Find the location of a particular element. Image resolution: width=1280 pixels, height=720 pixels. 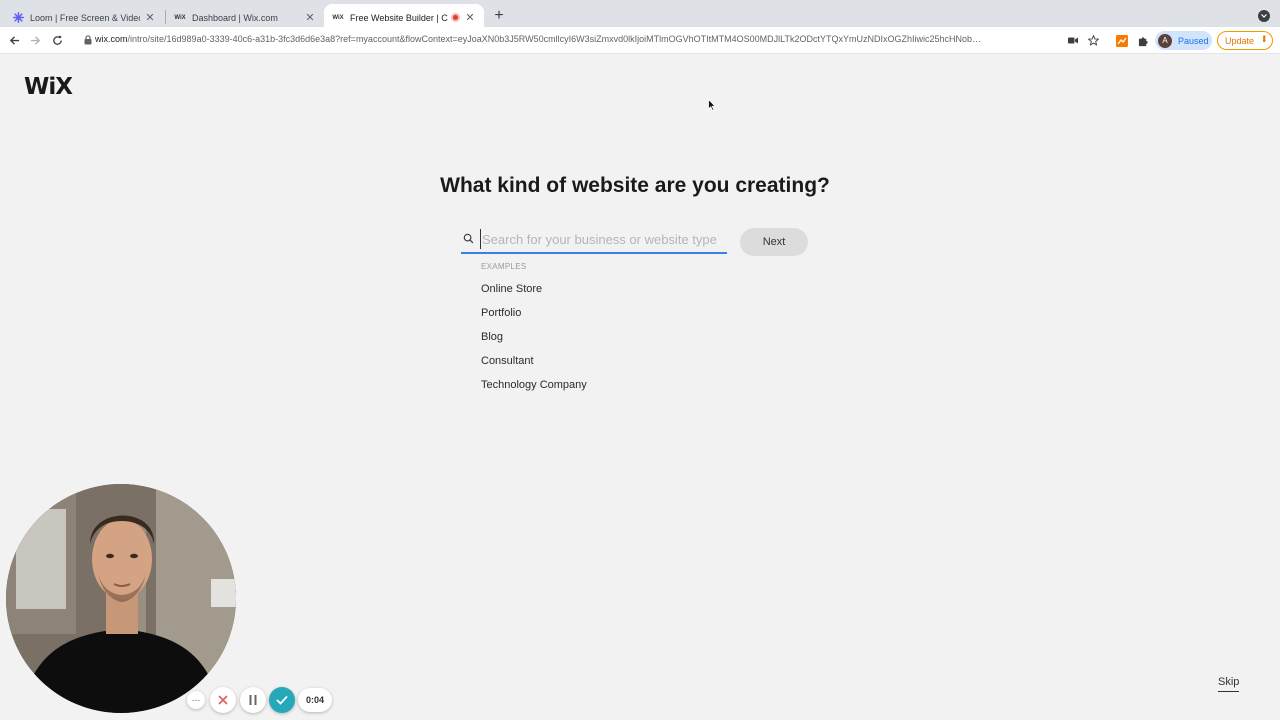

loom-pause-button is located at coordinates (253, 700).